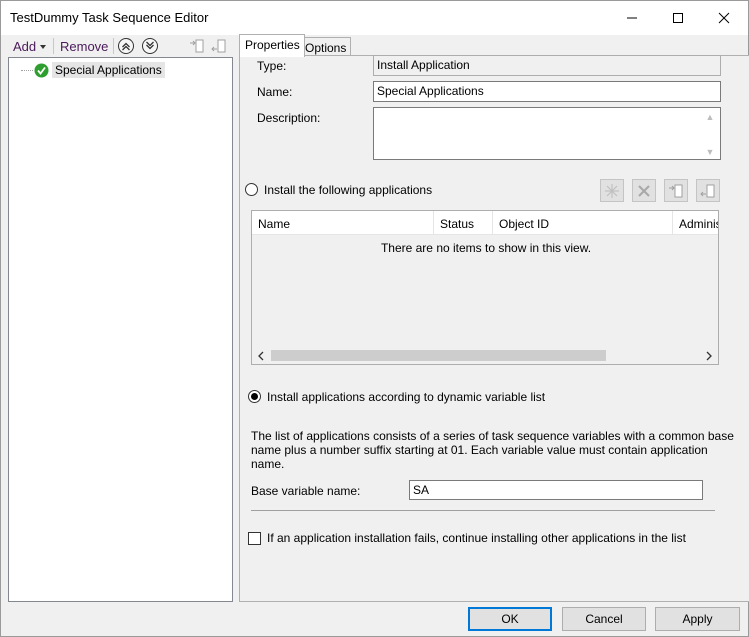  I want to click on type-label: Type:, so click(272, 66).